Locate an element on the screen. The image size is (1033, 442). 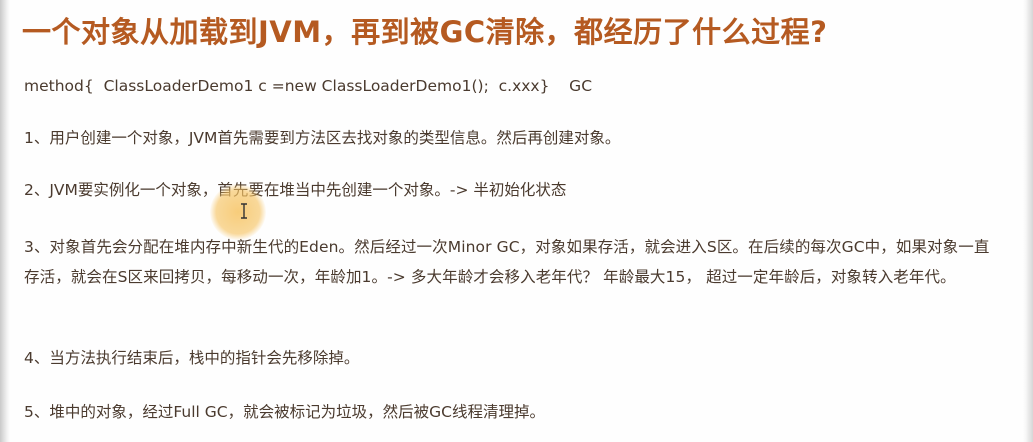
step-1-paragraph: 1、用户创建一个对象，JVM首先需要到方法区去找对象的类型信息。然后再创建对象。 is located at coordinates (322, 138).